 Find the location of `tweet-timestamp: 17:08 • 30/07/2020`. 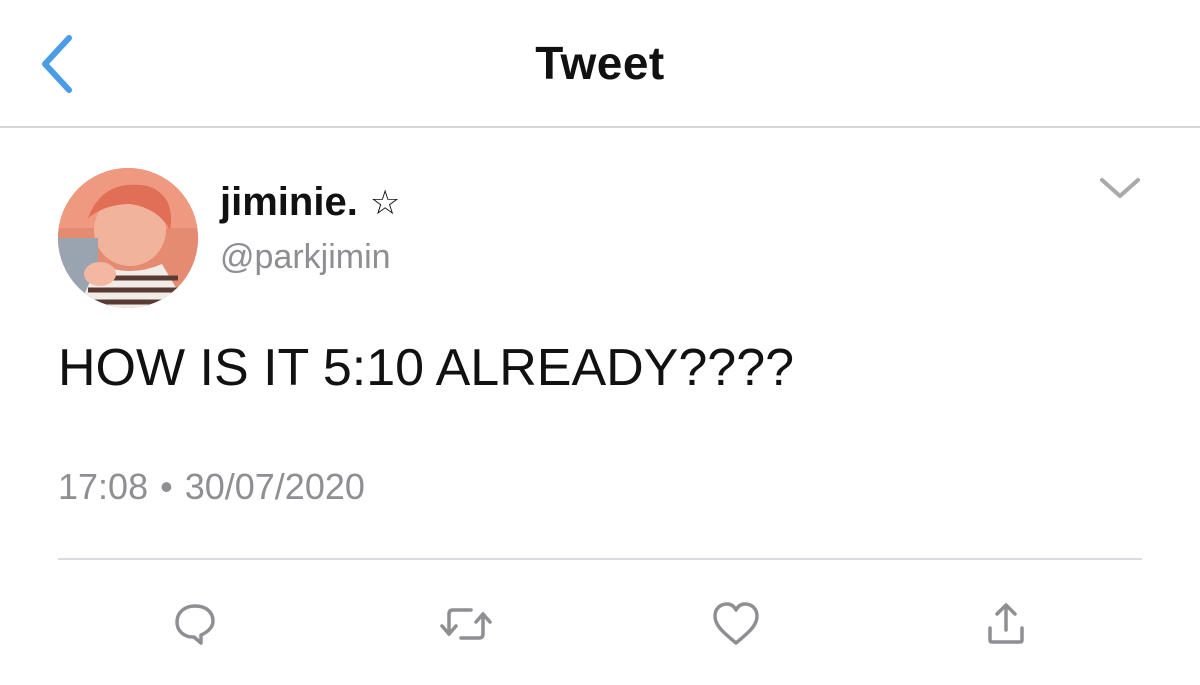

tweet-timestamp: 17:08 • 30/07/2020 is located at coordinates (211, 487).